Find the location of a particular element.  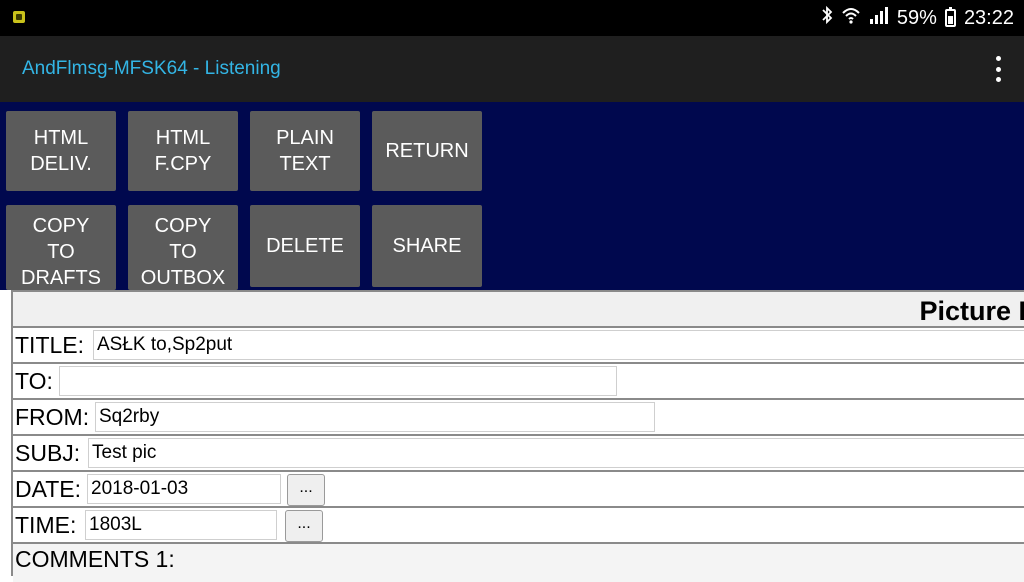

notification-icon is located at coordinates (19, 17).